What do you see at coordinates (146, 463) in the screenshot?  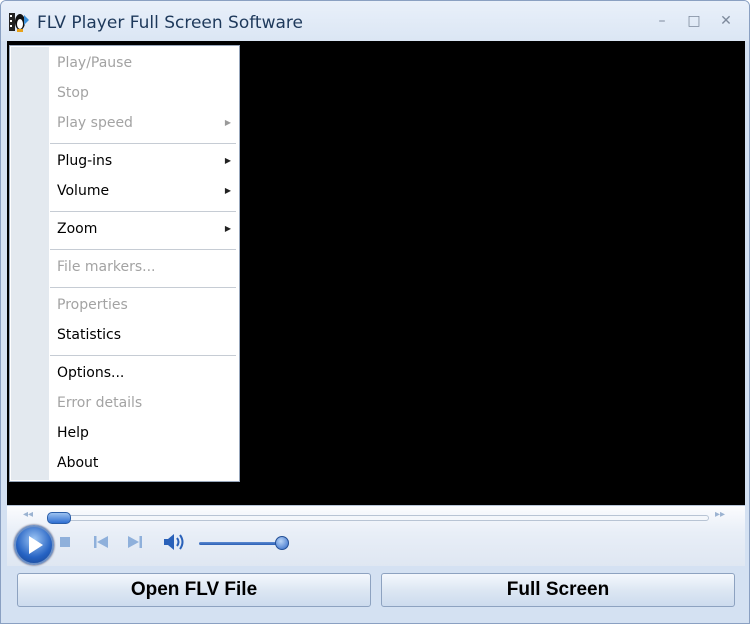 I see `menu-item-about: About` at bounding box center [146, 463].